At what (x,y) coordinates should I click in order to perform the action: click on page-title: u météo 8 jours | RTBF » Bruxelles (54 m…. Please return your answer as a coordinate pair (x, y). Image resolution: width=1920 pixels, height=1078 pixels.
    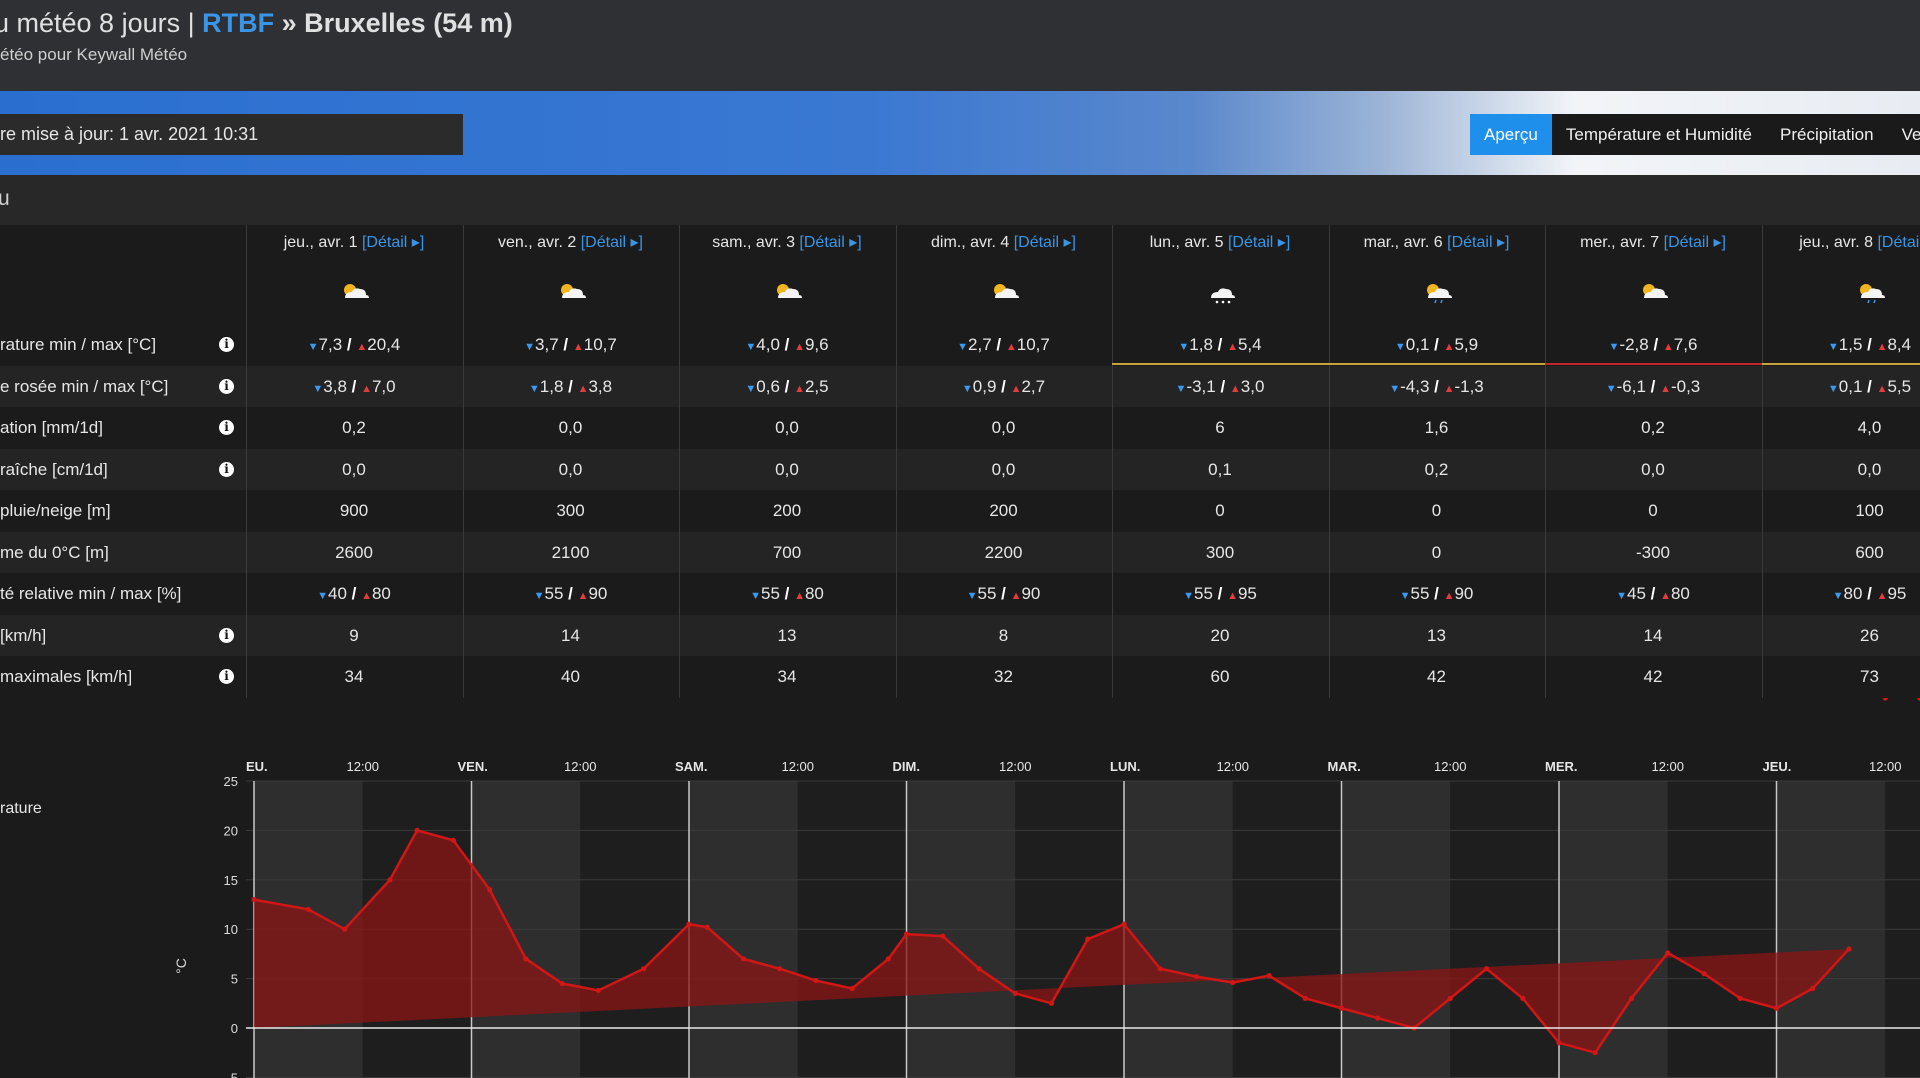
    Looking at the image, I should click on (256, 23).